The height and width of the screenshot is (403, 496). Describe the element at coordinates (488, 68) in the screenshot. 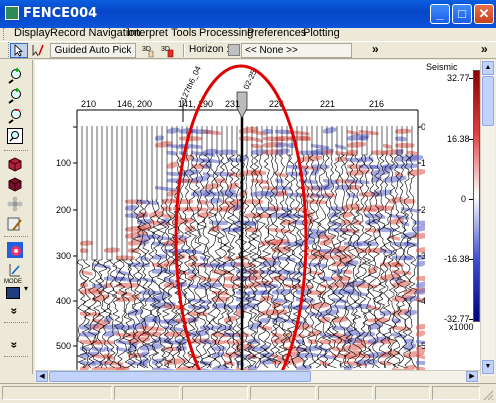

I see `scroll-up-button: ▲` at that location.